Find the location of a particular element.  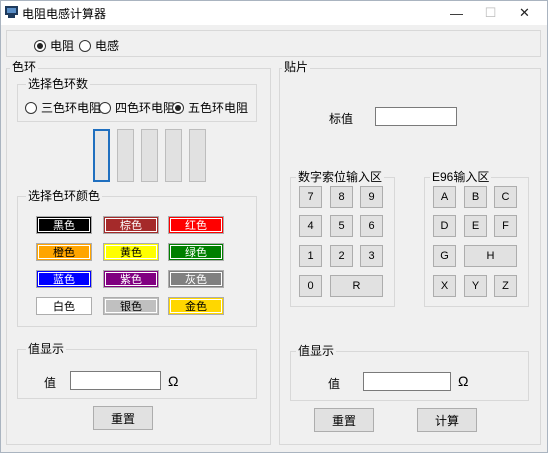

color-button-yellow: 黄色 is located at coordinates (131, 252).